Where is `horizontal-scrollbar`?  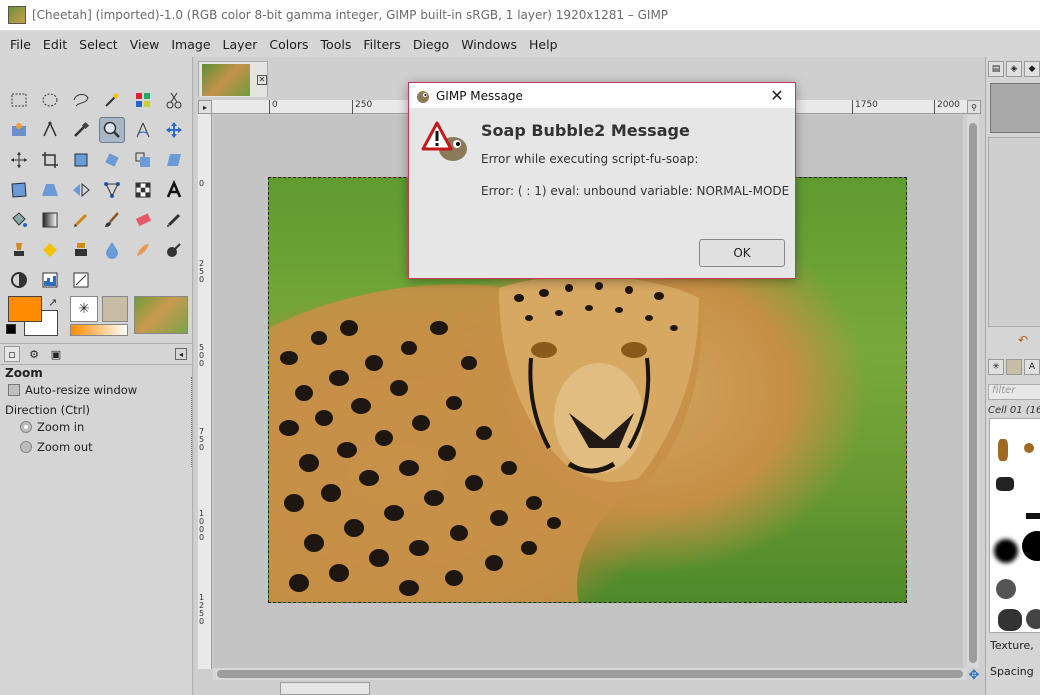
horizontal-scrollbar is located at coordinates (590, 674).